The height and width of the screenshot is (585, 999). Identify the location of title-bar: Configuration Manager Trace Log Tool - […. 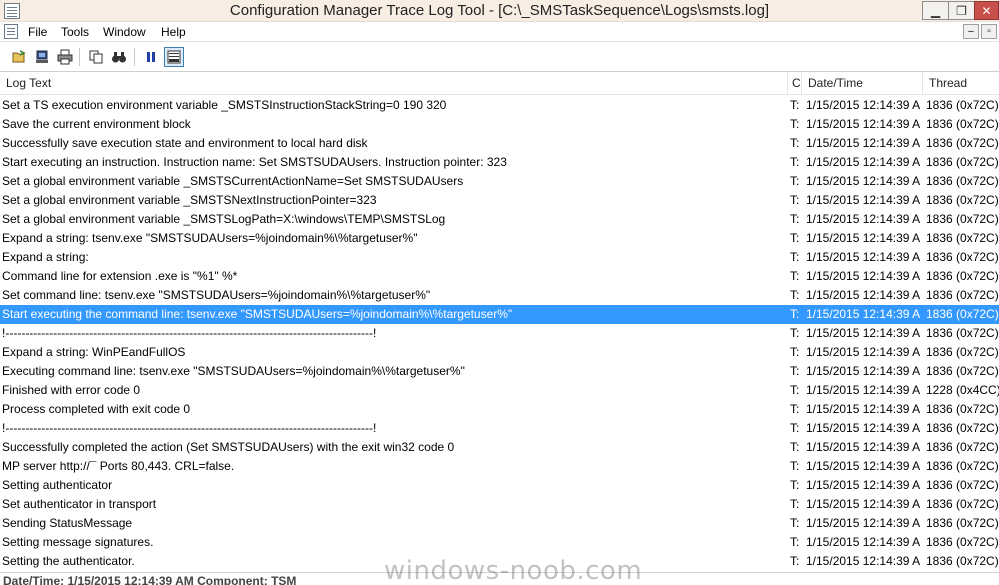
(499, 11).